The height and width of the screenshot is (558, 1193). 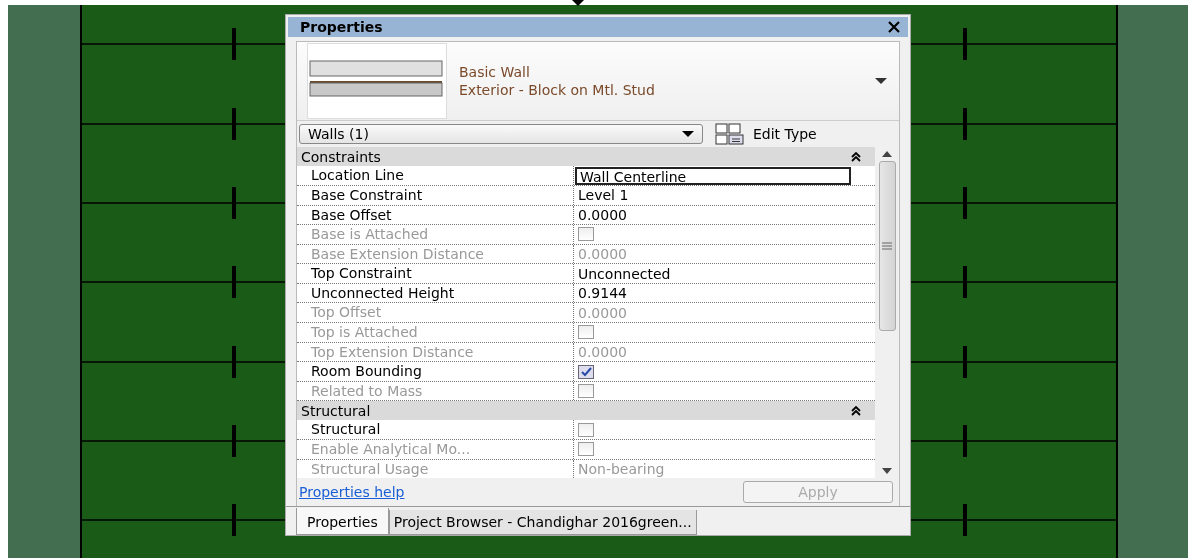 What do you see at coordinates (341, 156) in the screenshot?
I see `group-title: Constraints` at bounding box center [341, 156].